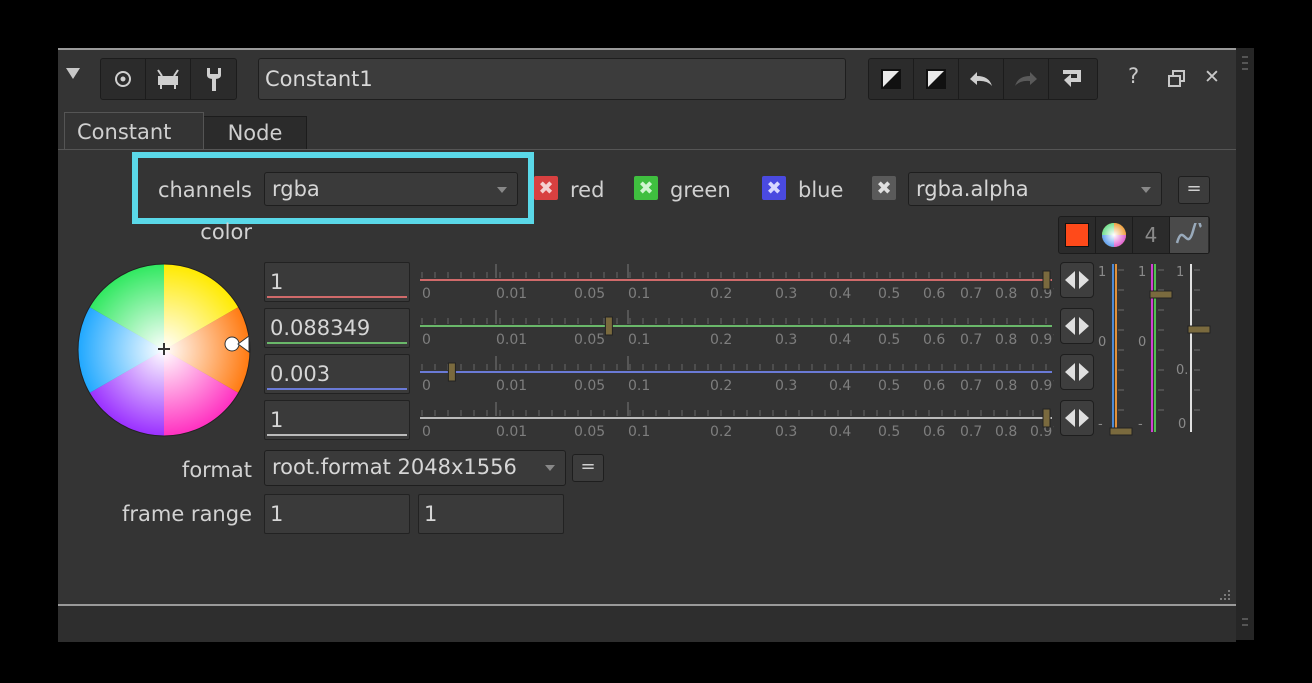 The width and height of the screenshot is (1312, 683). Describe the element at coordinates (168, 79) in the screenshot. I see `viewer-button` at that location.